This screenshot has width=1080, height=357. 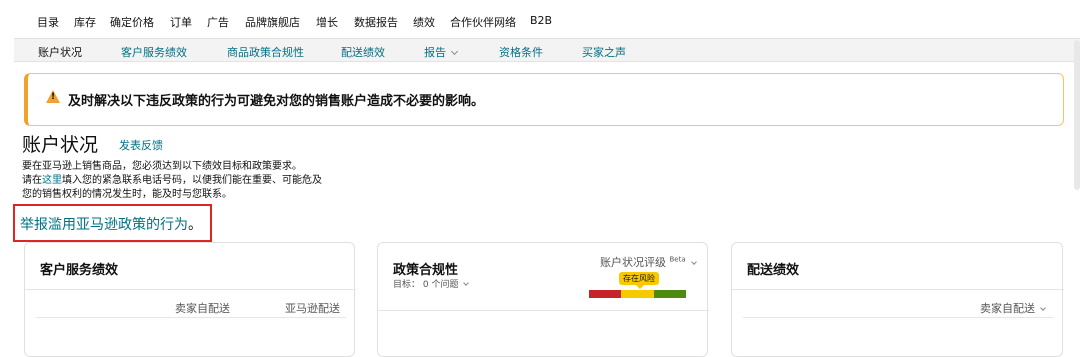 What do you see at coordinates (48, 22) in the screenshot?
I see `top-nav-catalog: 目录` at bounding box center [48, 22].